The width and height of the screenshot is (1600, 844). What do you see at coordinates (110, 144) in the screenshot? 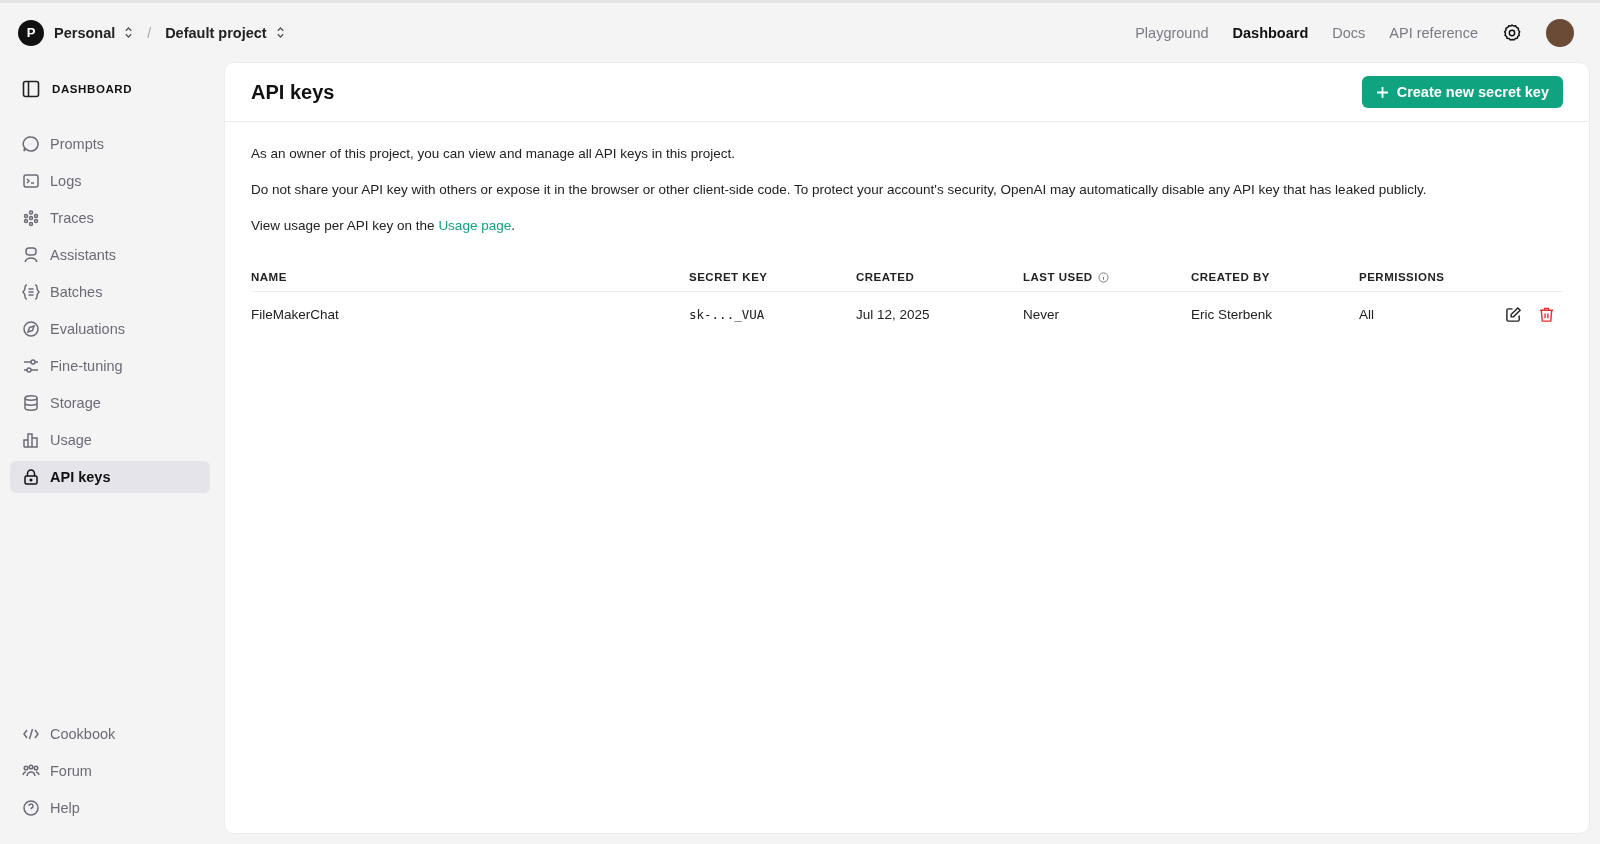
I see `sidebar-item: Prompts` at bounding box center [110, 144].